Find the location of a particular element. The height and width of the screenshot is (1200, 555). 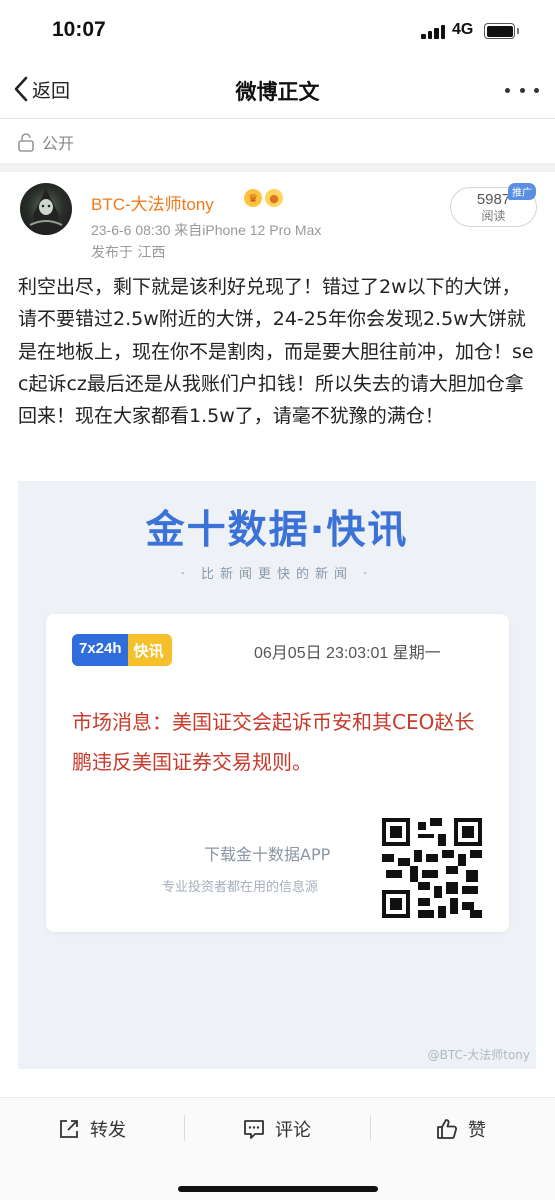

download-title: 下载金十数据APP is located at coordinates (267, 854).